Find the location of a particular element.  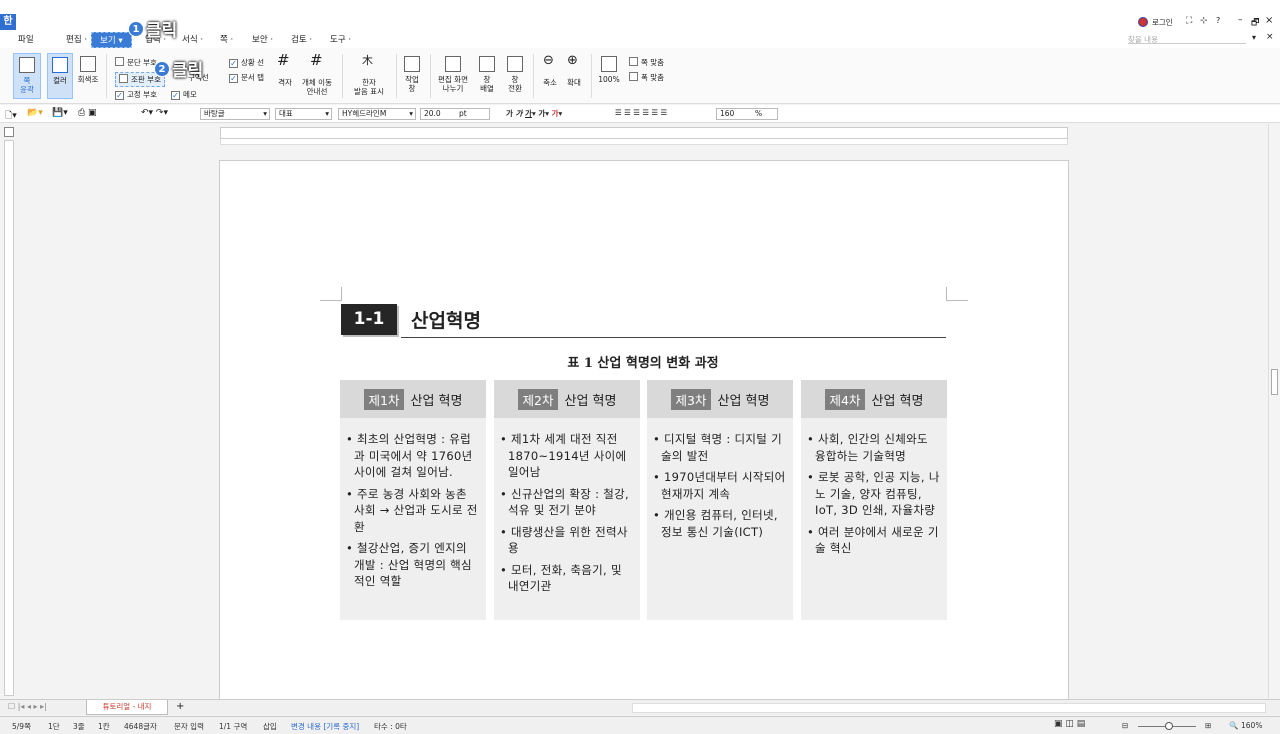

column-badge: 제1차 is located at coordinates (384, 399).